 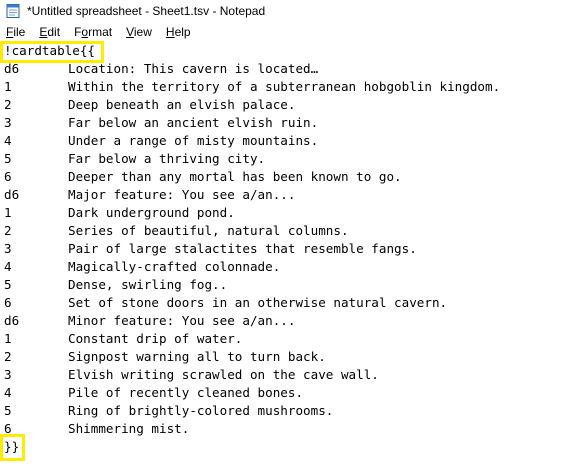 I want to click on menu-edit: Edit, so click(x=49, y=32).